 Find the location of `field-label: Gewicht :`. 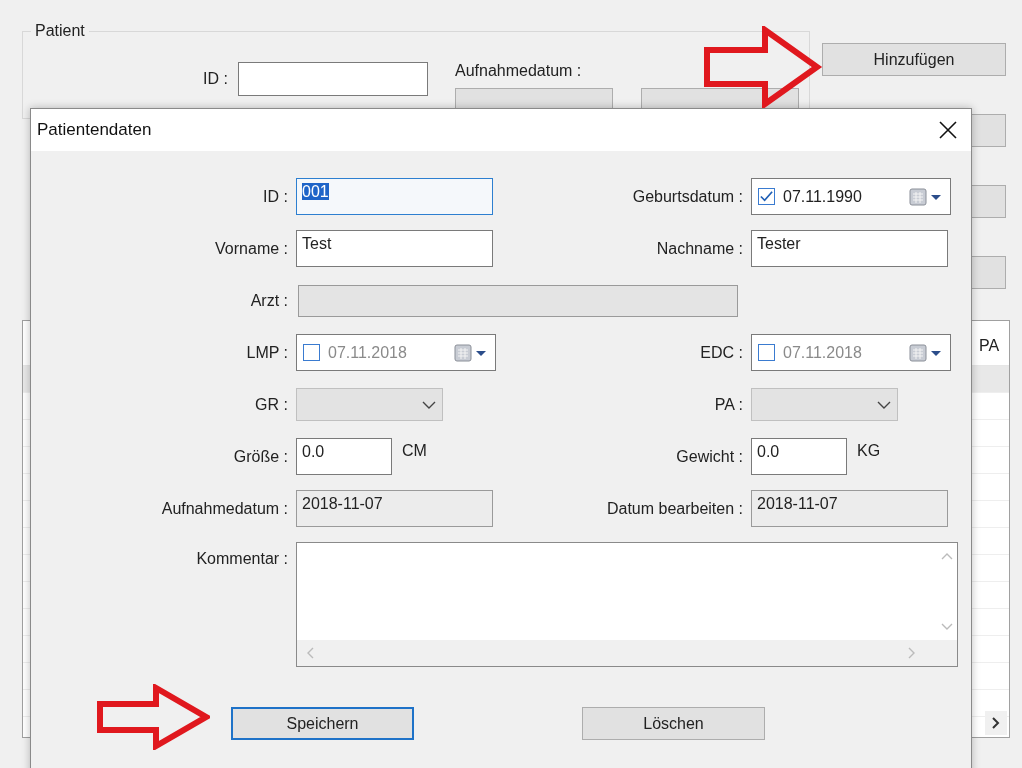

field-label: Gewicht : is located at coordinates (709, 456).